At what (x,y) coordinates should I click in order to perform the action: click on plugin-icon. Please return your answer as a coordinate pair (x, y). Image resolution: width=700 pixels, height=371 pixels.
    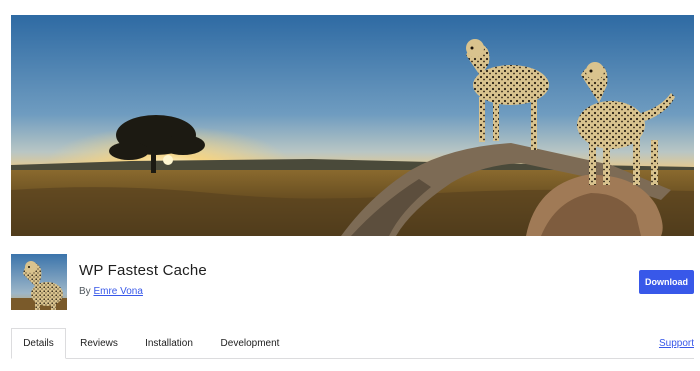
    Looking at the image, I should click on (39, 282).